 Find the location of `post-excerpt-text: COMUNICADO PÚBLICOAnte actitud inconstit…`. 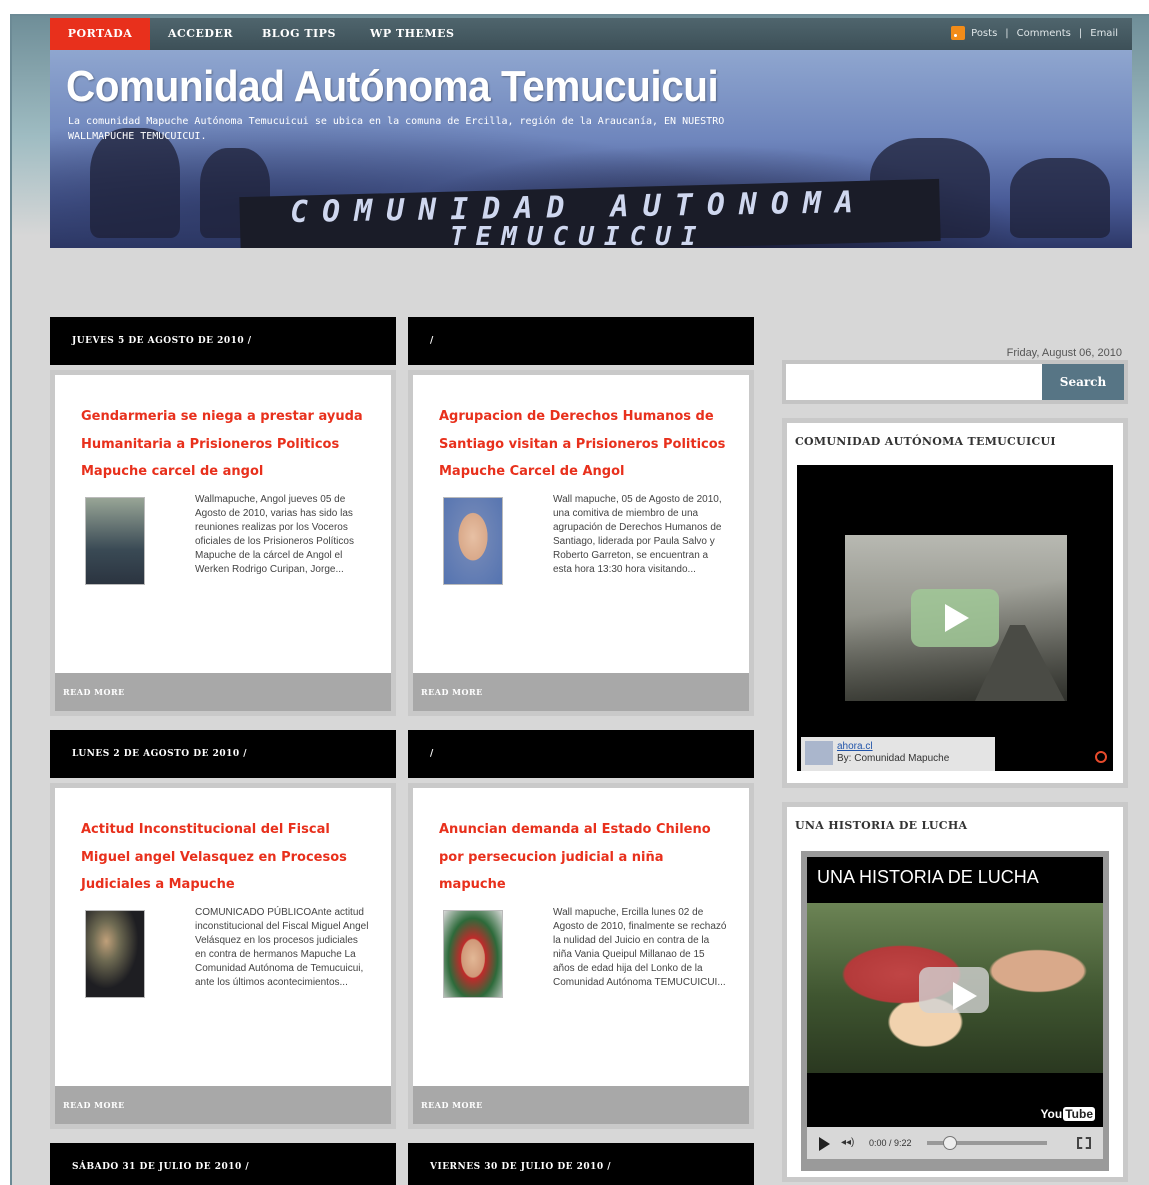

post-excerpt-text: COMUNICADO PÚBLICOAnte actitud inconstit… is located at coordinates (282, 947).